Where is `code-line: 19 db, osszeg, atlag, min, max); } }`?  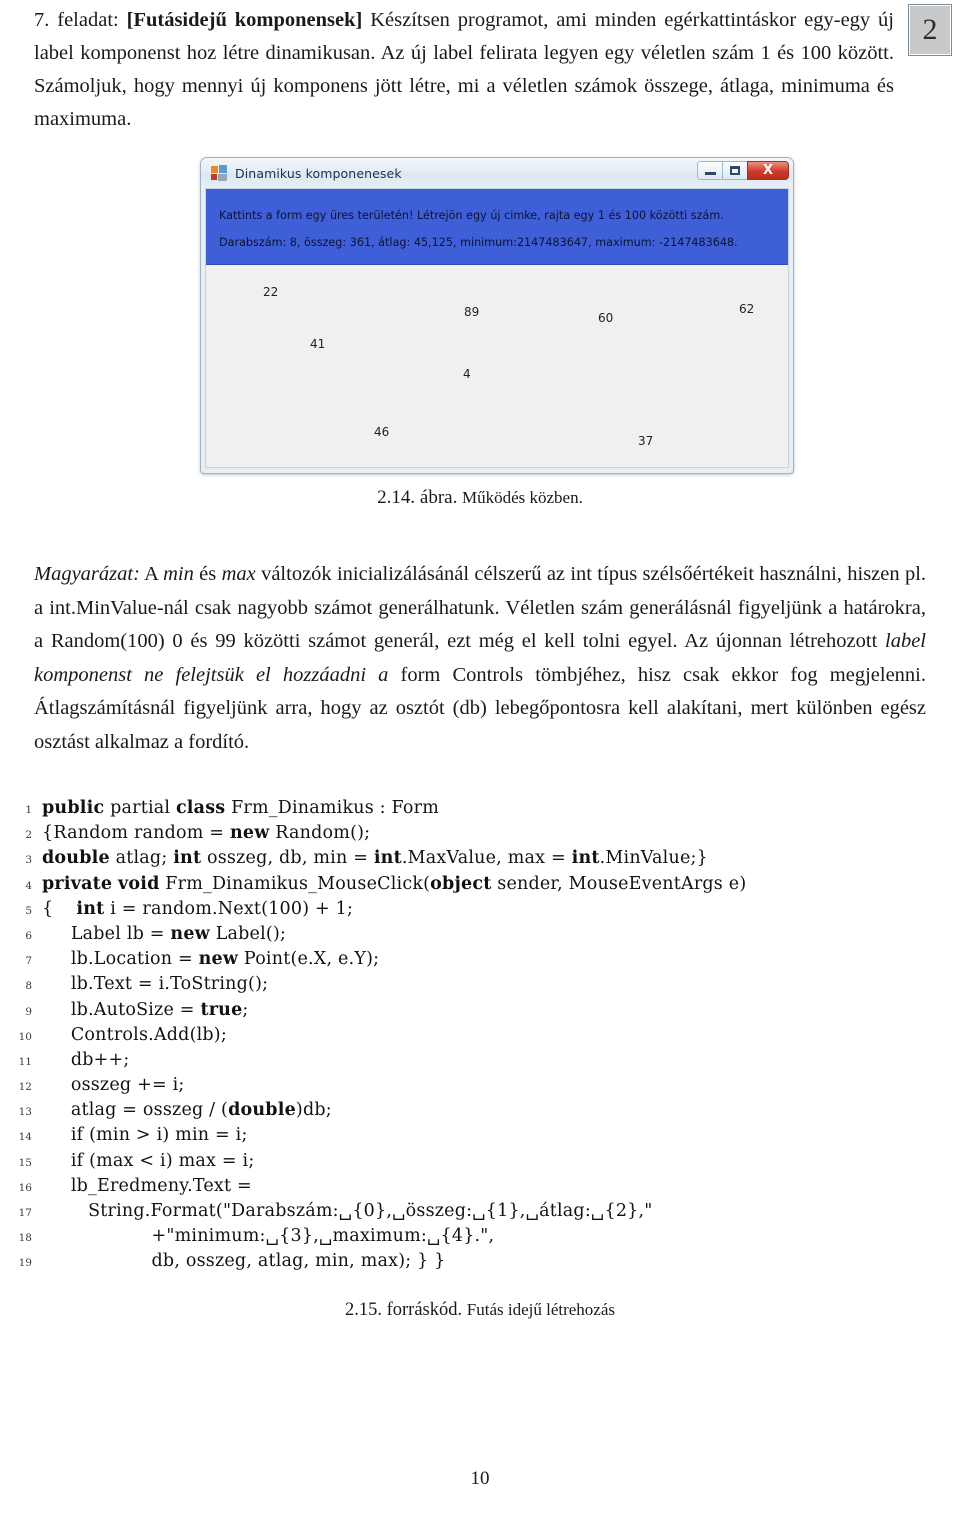
code-line: 19 db, osszeg, atlag, min, max); } } is located at coordinates (480, 1263).